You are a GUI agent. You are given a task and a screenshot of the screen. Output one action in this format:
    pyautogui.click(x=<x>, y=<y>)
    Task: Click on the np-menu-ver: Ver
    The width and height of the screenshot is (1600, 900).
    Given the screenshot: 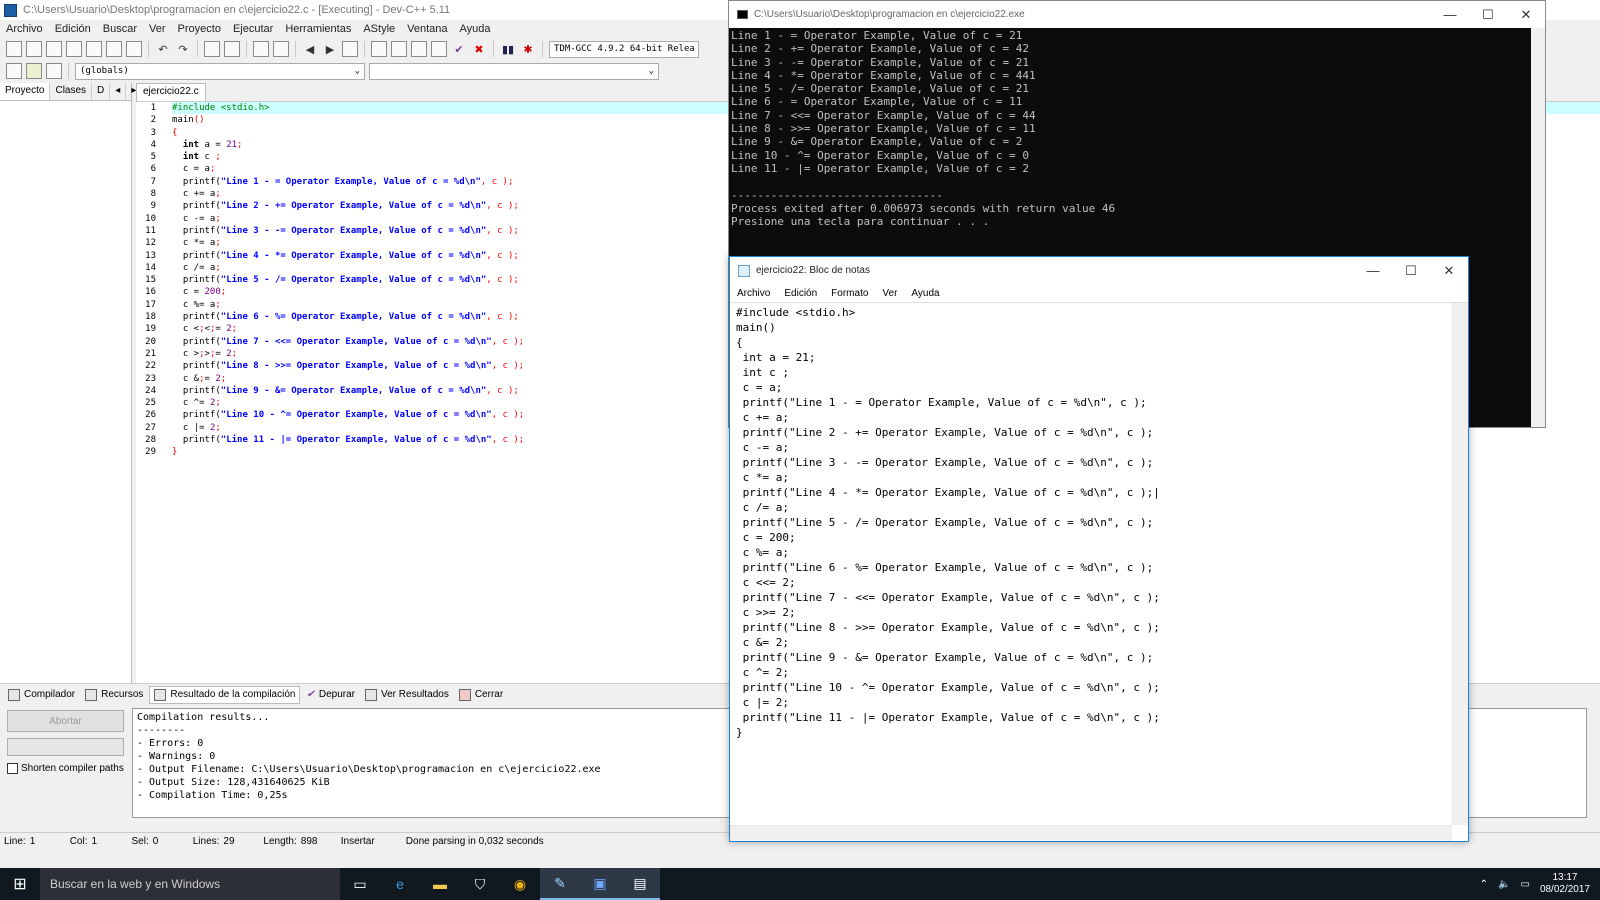 What is the action you would take?
    pyautogui.click(x=889, y=293)
    